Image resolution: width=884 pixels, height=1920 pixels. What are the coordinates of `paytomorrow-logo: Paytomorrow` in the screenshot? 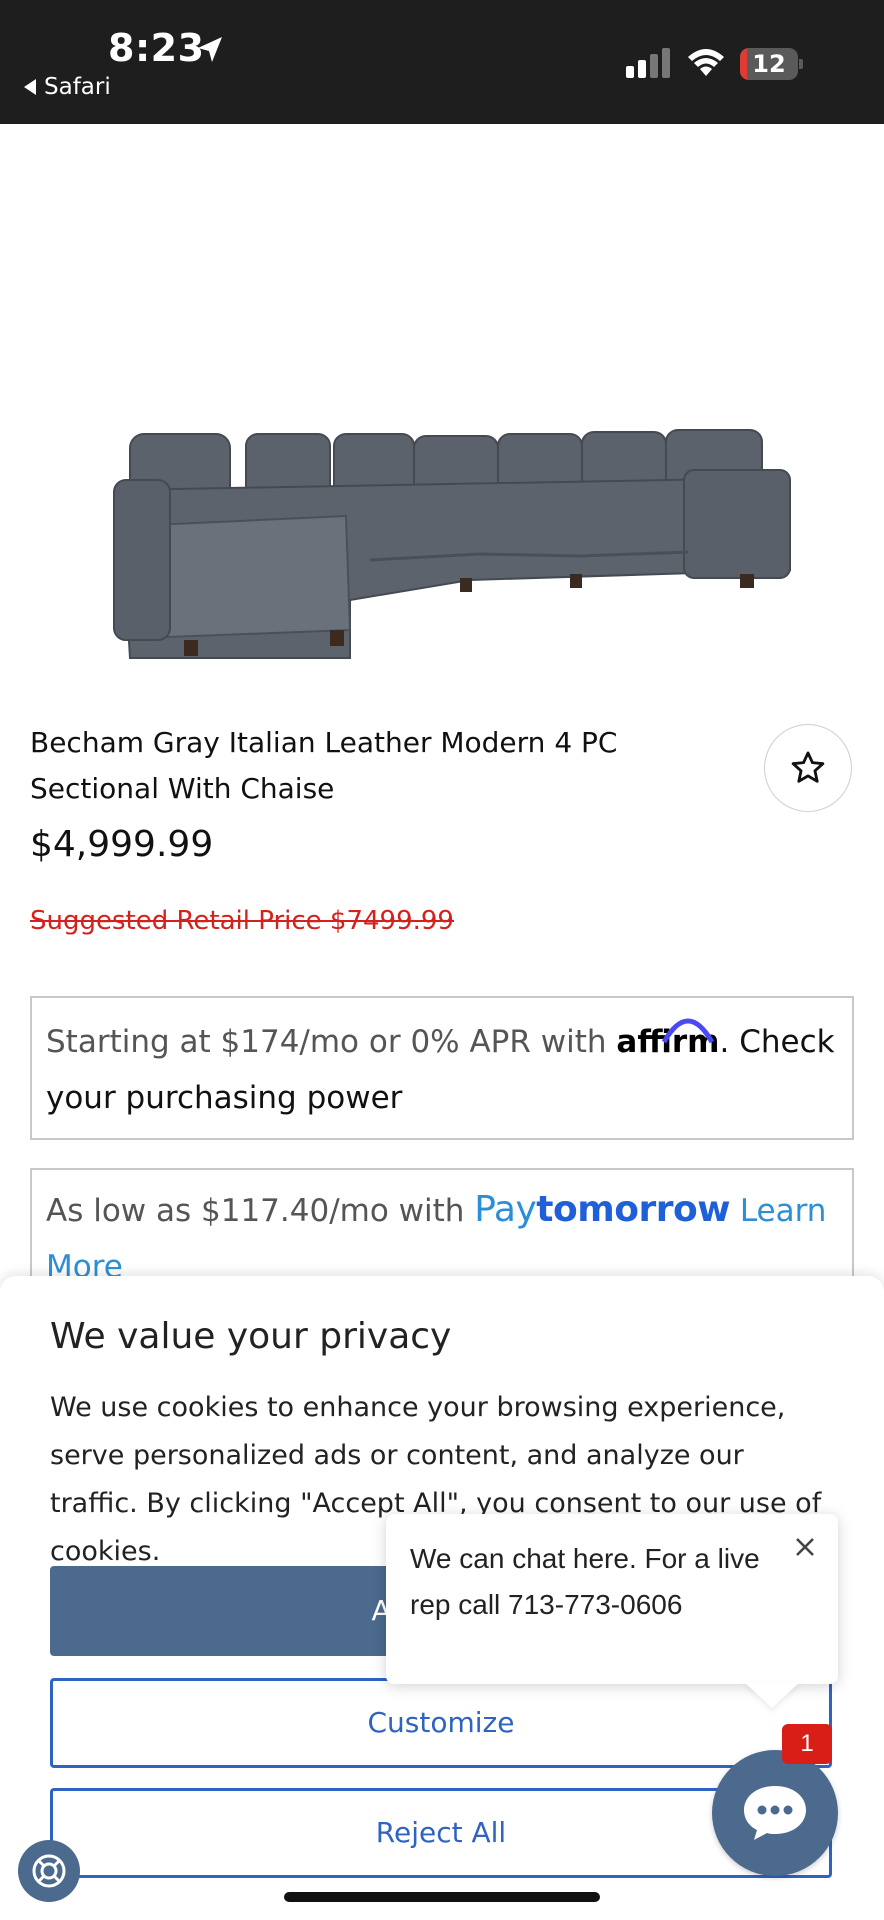 It's located at (602, 1209).